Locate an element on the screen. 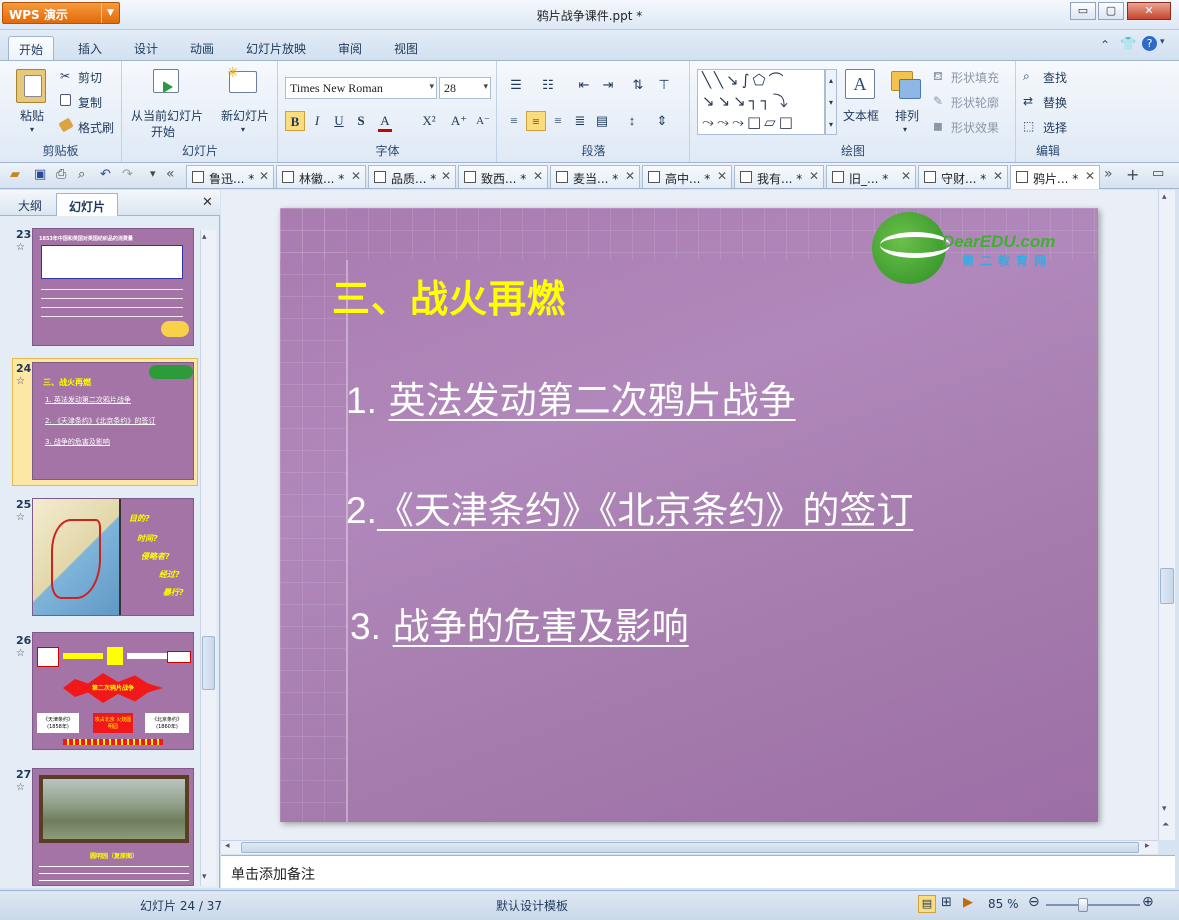 Image resolution: width=1179 pixels, height=920 pixels. scroll-left-icon: ◂ is located at coordinates (227, 846).